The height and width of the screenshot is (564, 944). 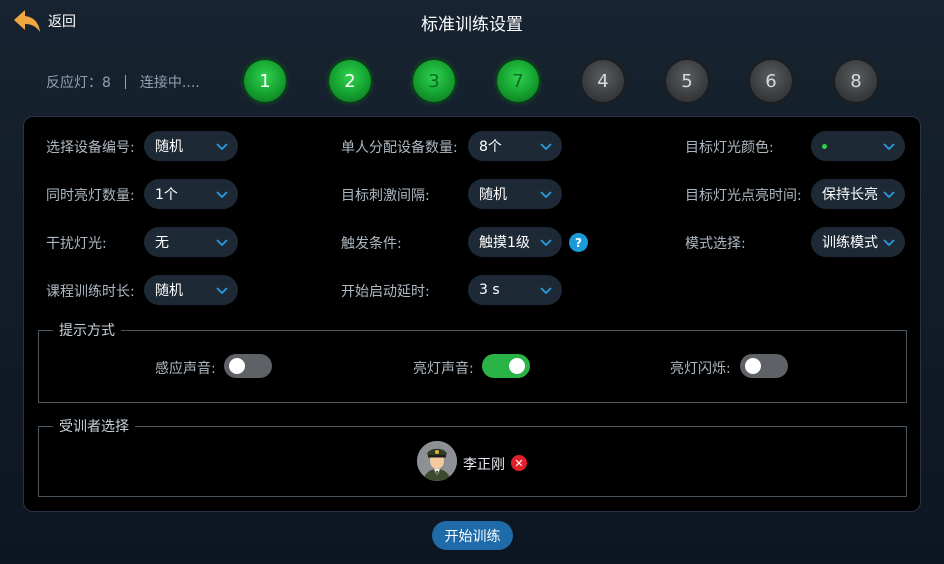 I want to click on lamp-3: 3, so click(x=434, y=81).